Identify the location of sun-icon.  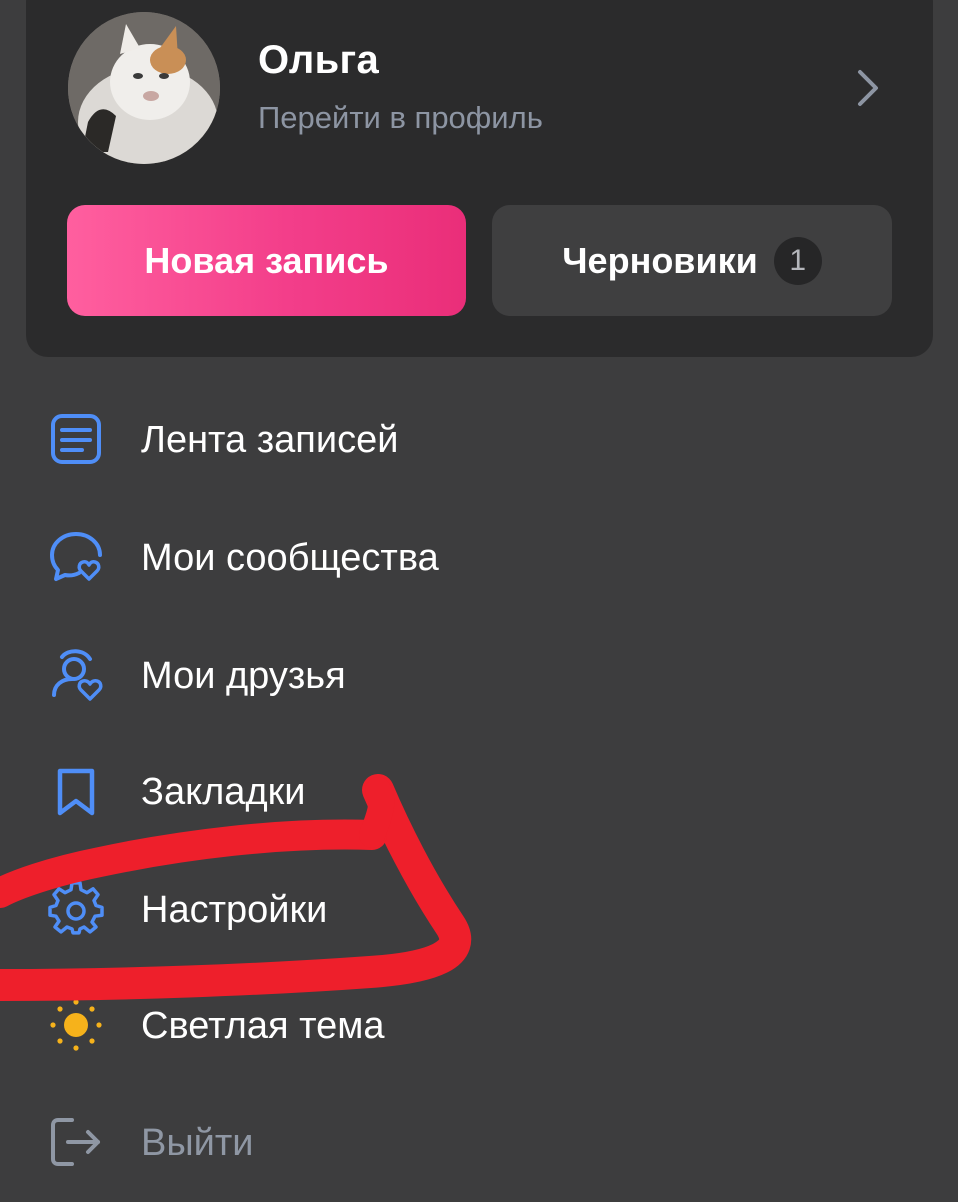
(76, 1025).